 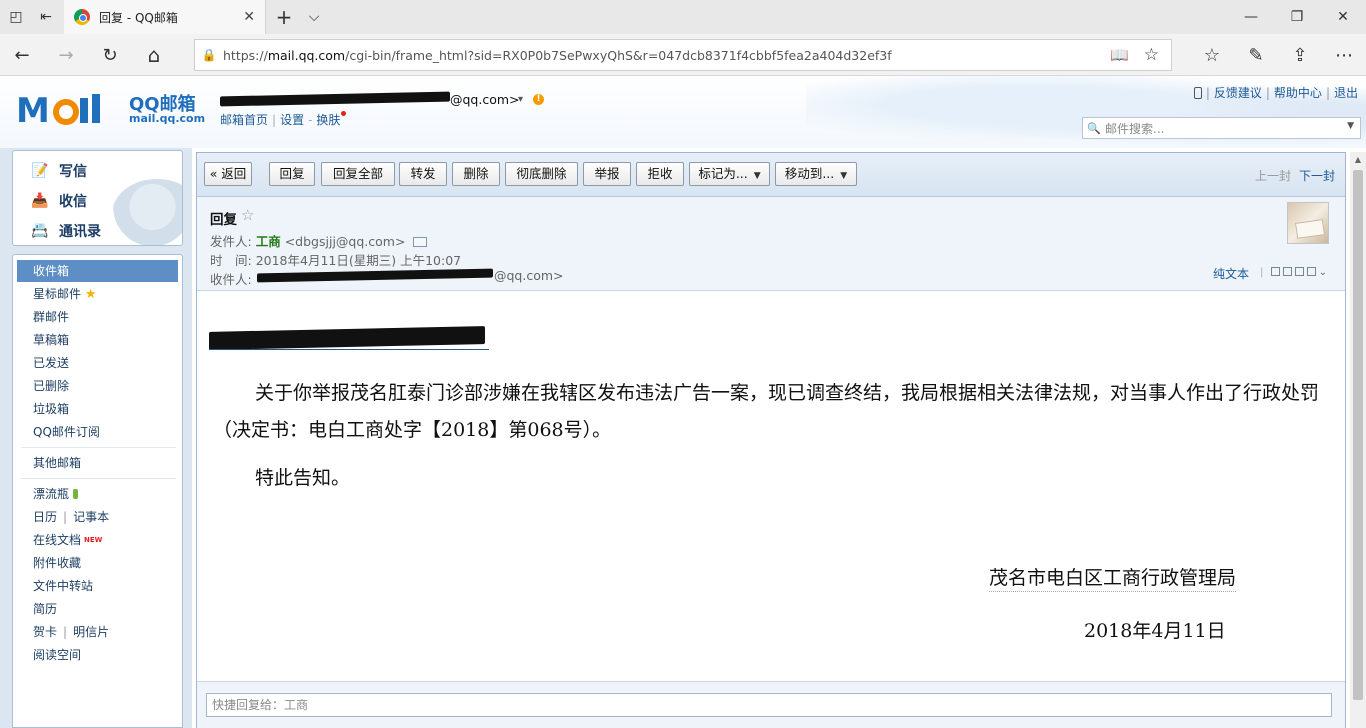 What do you see at coordinates (110, 55) in the screenshot?
I see `refresh-icon: ↻` at bounding box center [110, 55].